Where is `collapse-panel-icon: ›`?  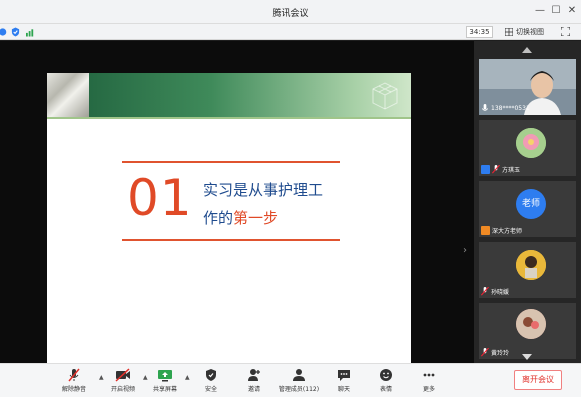 collapse-panel-icon: › is located at coordinates (467, 251).